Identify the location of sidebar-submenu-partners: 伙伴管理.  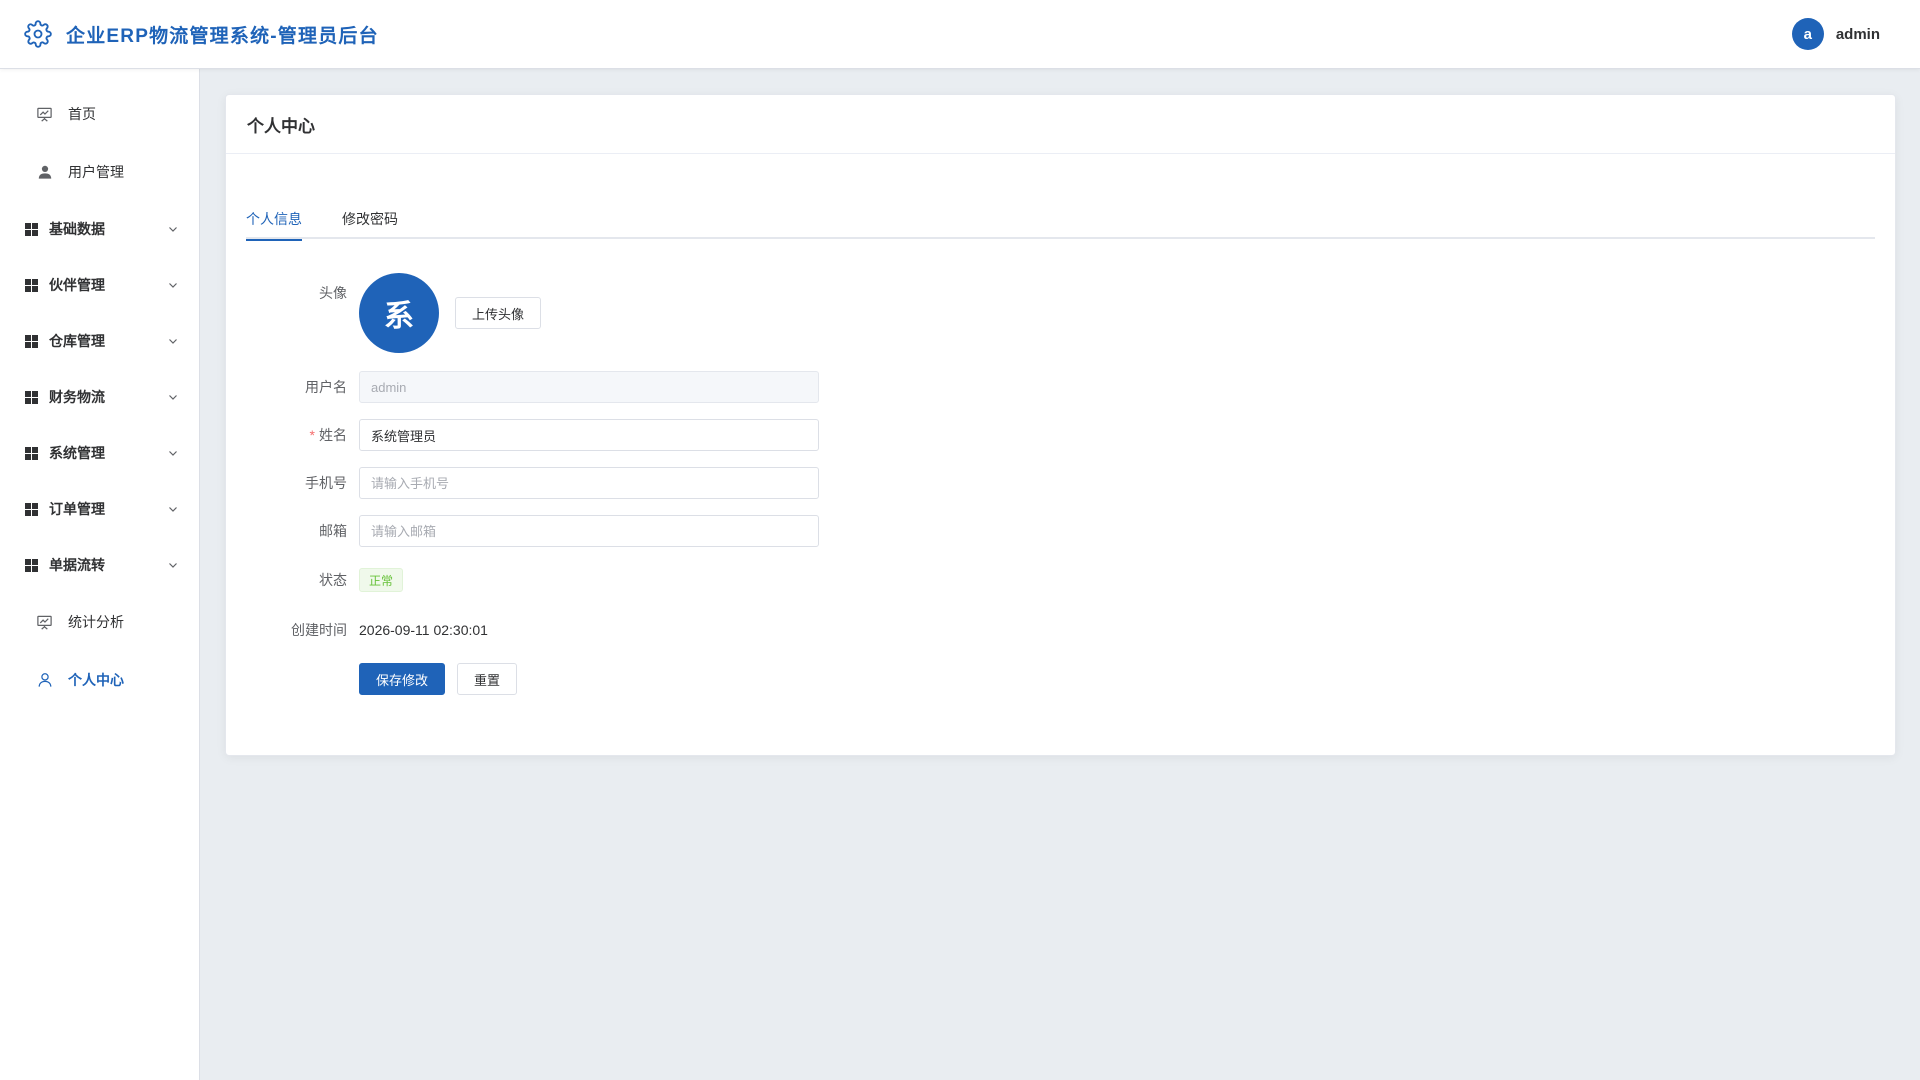
(99, 285).